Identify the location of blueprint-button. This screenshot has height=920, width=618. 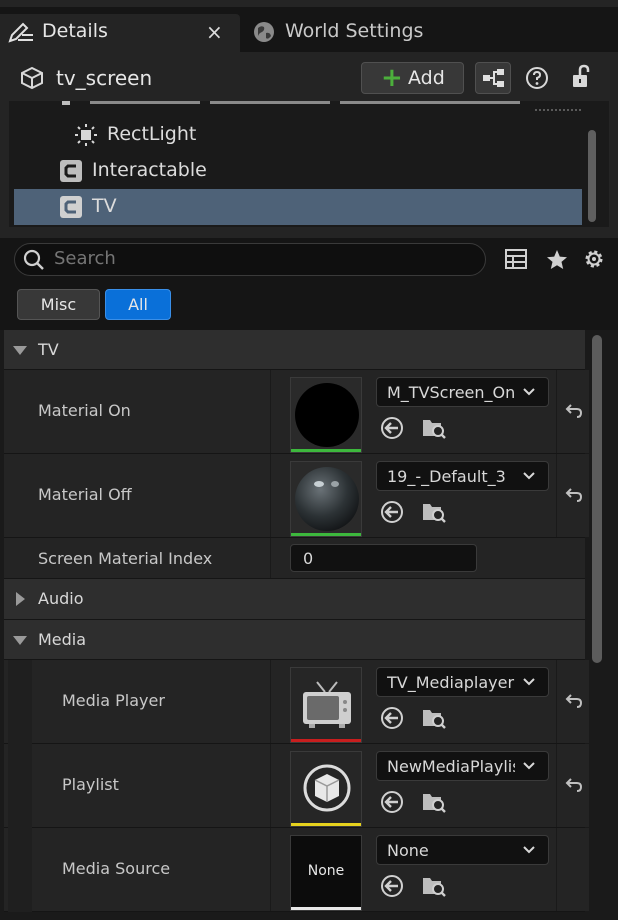
(493, 78).